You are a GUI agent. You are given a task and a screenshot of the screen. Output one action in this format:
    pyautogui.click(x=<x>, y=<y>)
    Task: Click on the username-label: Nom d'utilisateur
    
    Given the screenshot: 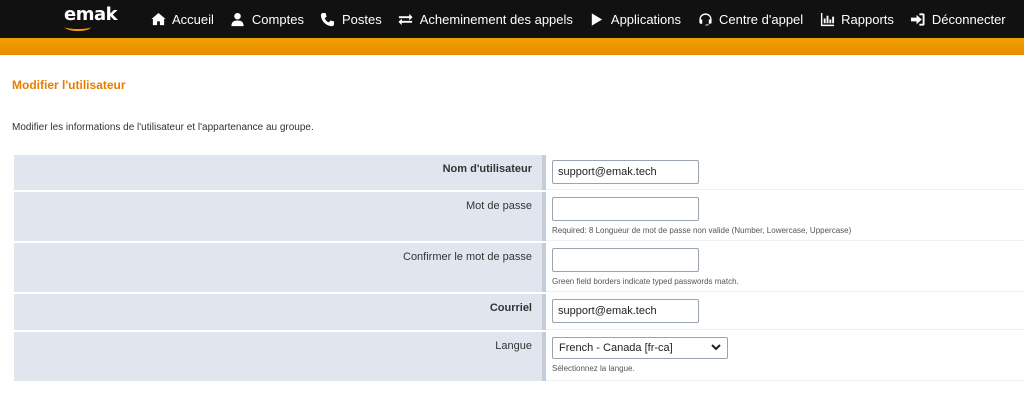 What is the action you would take?
    pyautogui.click(x=280, y=172)
    